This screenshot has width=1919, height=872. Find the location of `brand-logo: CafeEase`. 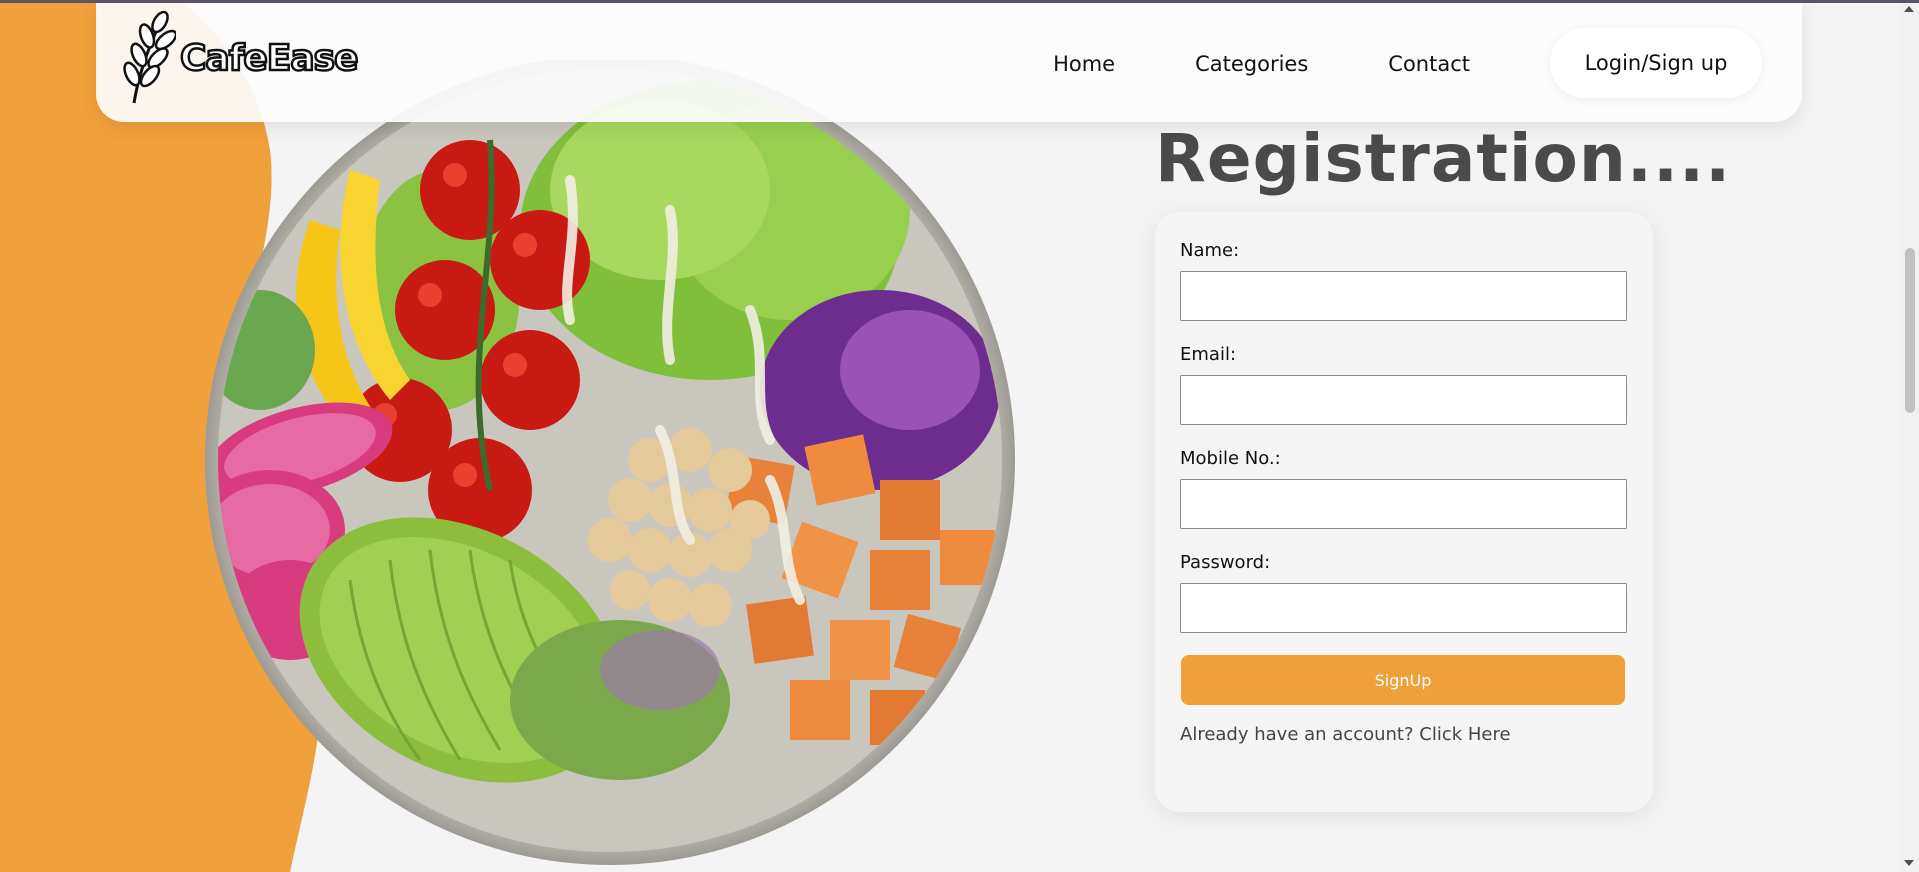

brand-logo: CafeEase is located at coordinates (237, 58).